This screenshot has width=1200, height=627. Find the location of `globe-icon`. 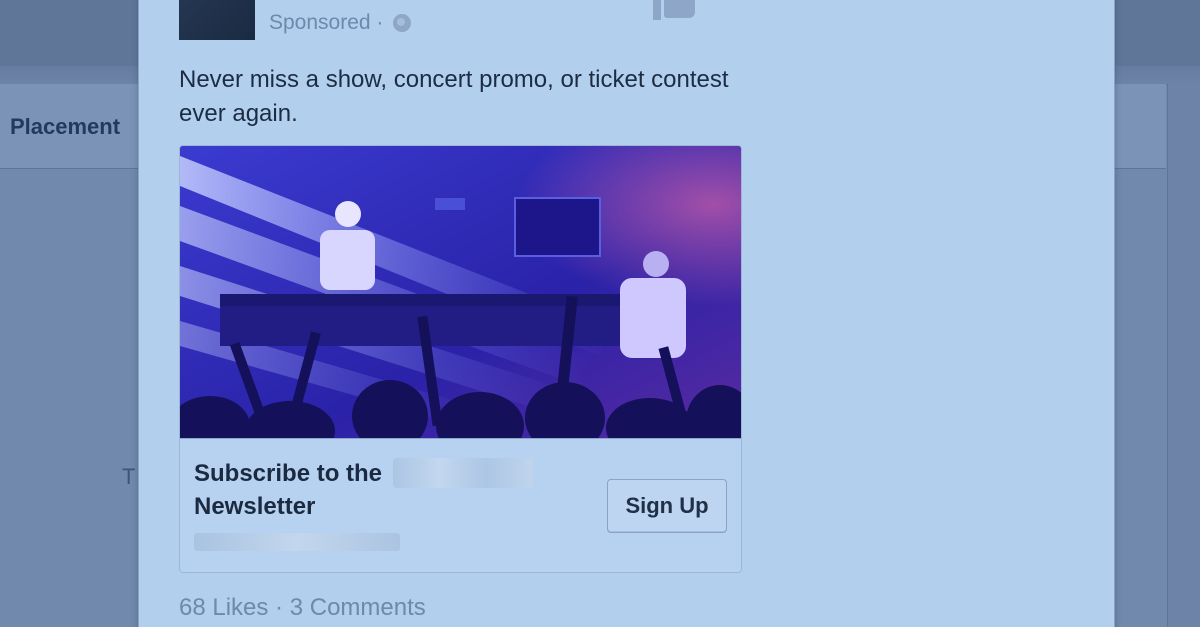

globe-icon is located at coordinates (402, 23).